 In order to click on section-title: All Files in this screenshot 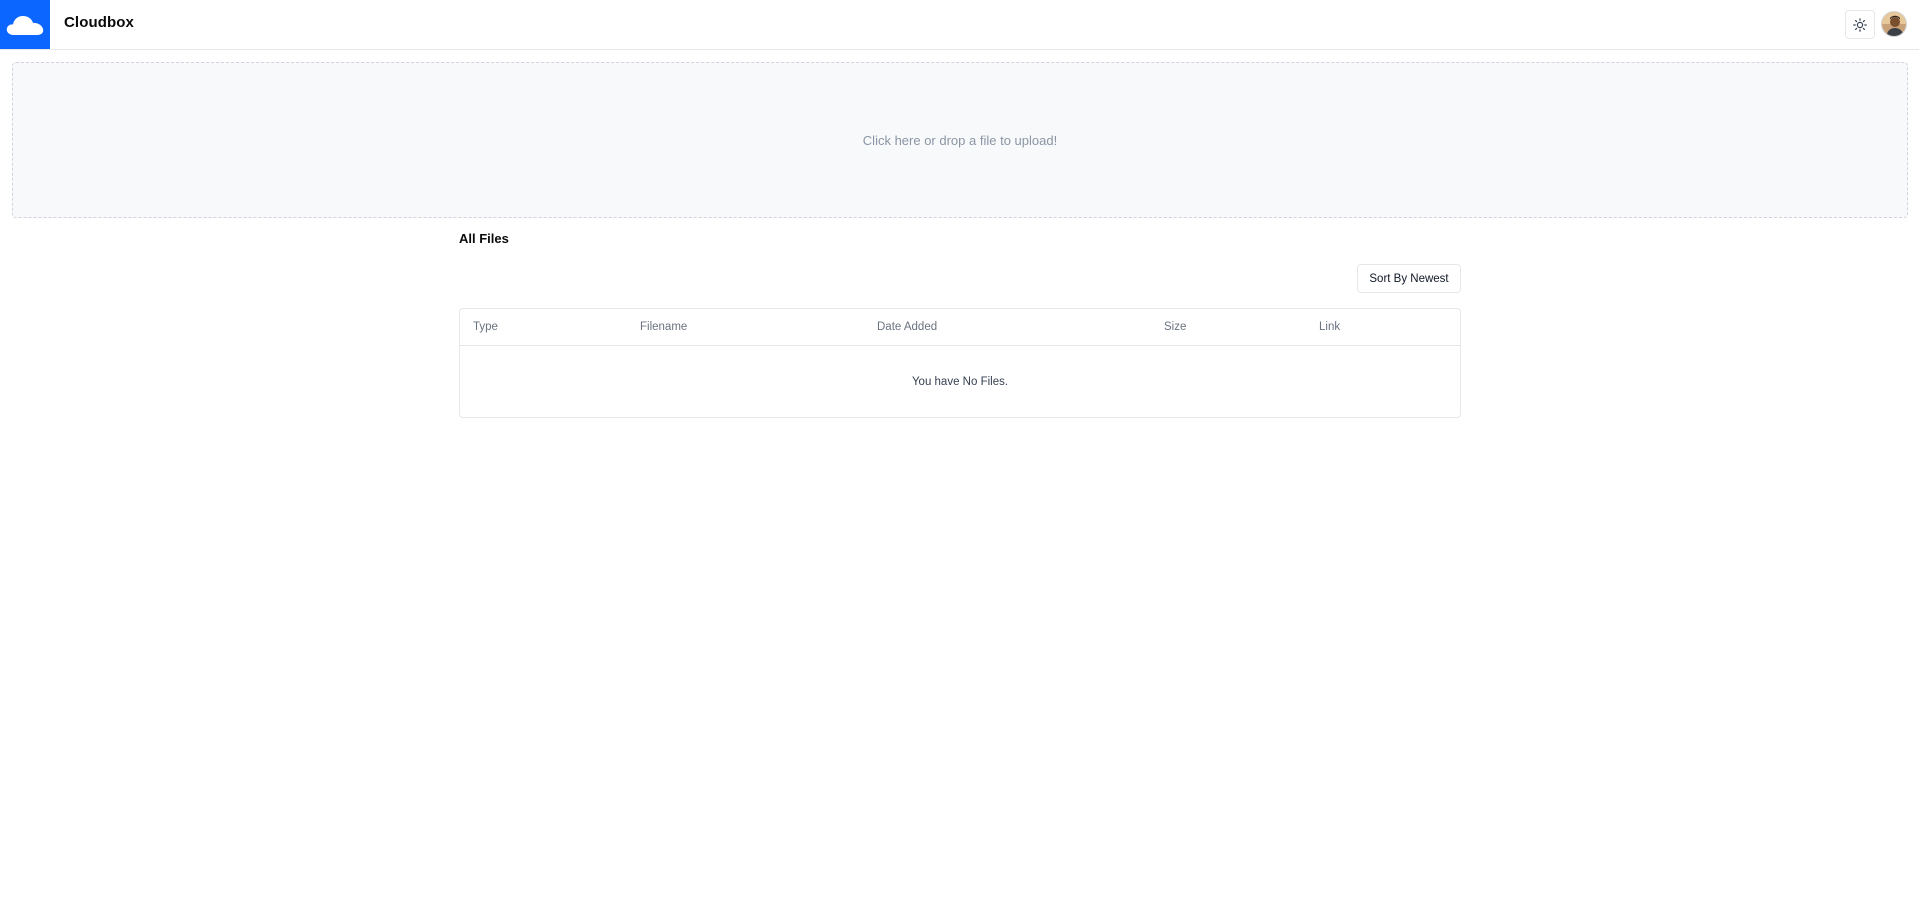, I will do `click(484, 238)`.